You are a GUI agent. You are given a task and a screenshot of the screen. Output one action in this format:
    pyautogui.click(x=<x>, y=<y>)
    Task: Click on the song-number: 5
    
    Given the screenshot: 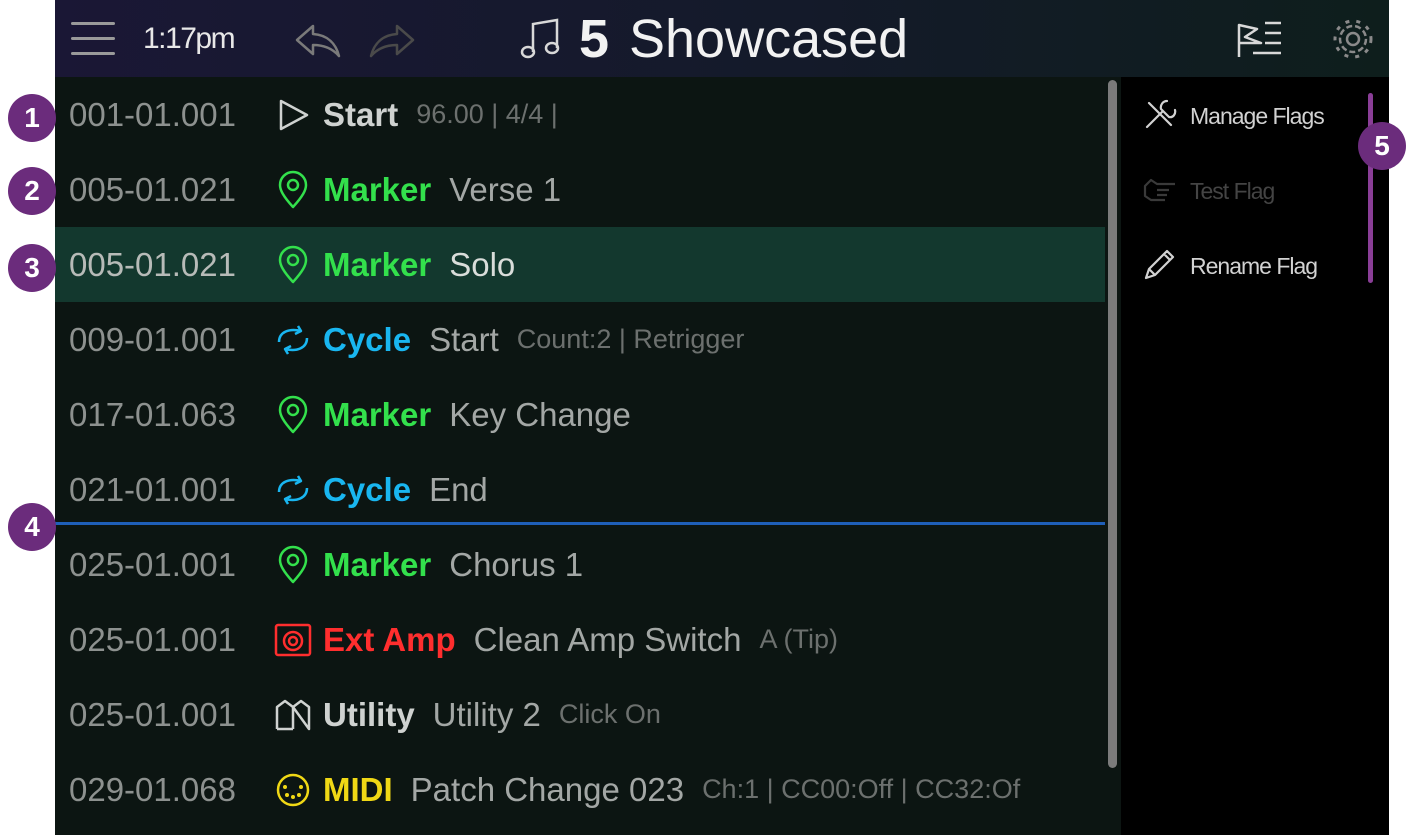 What is the action you would take?
    pyautogui.click(x=594, y=39)
    